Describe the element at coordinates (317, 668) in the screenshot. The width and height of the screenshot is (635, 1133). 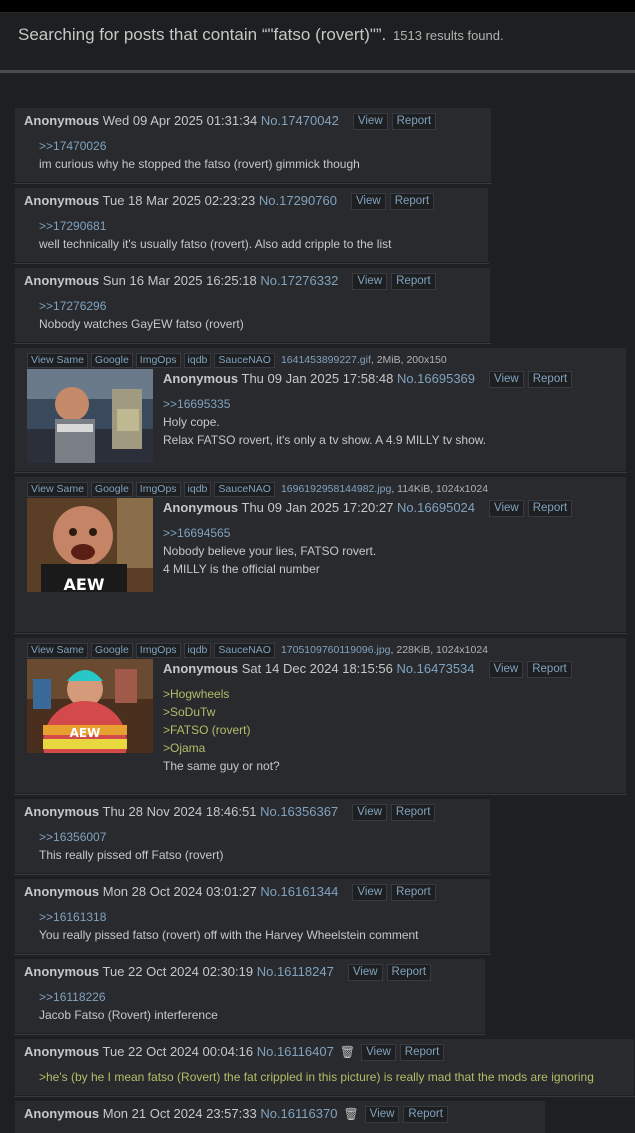
I see `post-date: Sat 14 Dec 2024 18:15:56` at that location.